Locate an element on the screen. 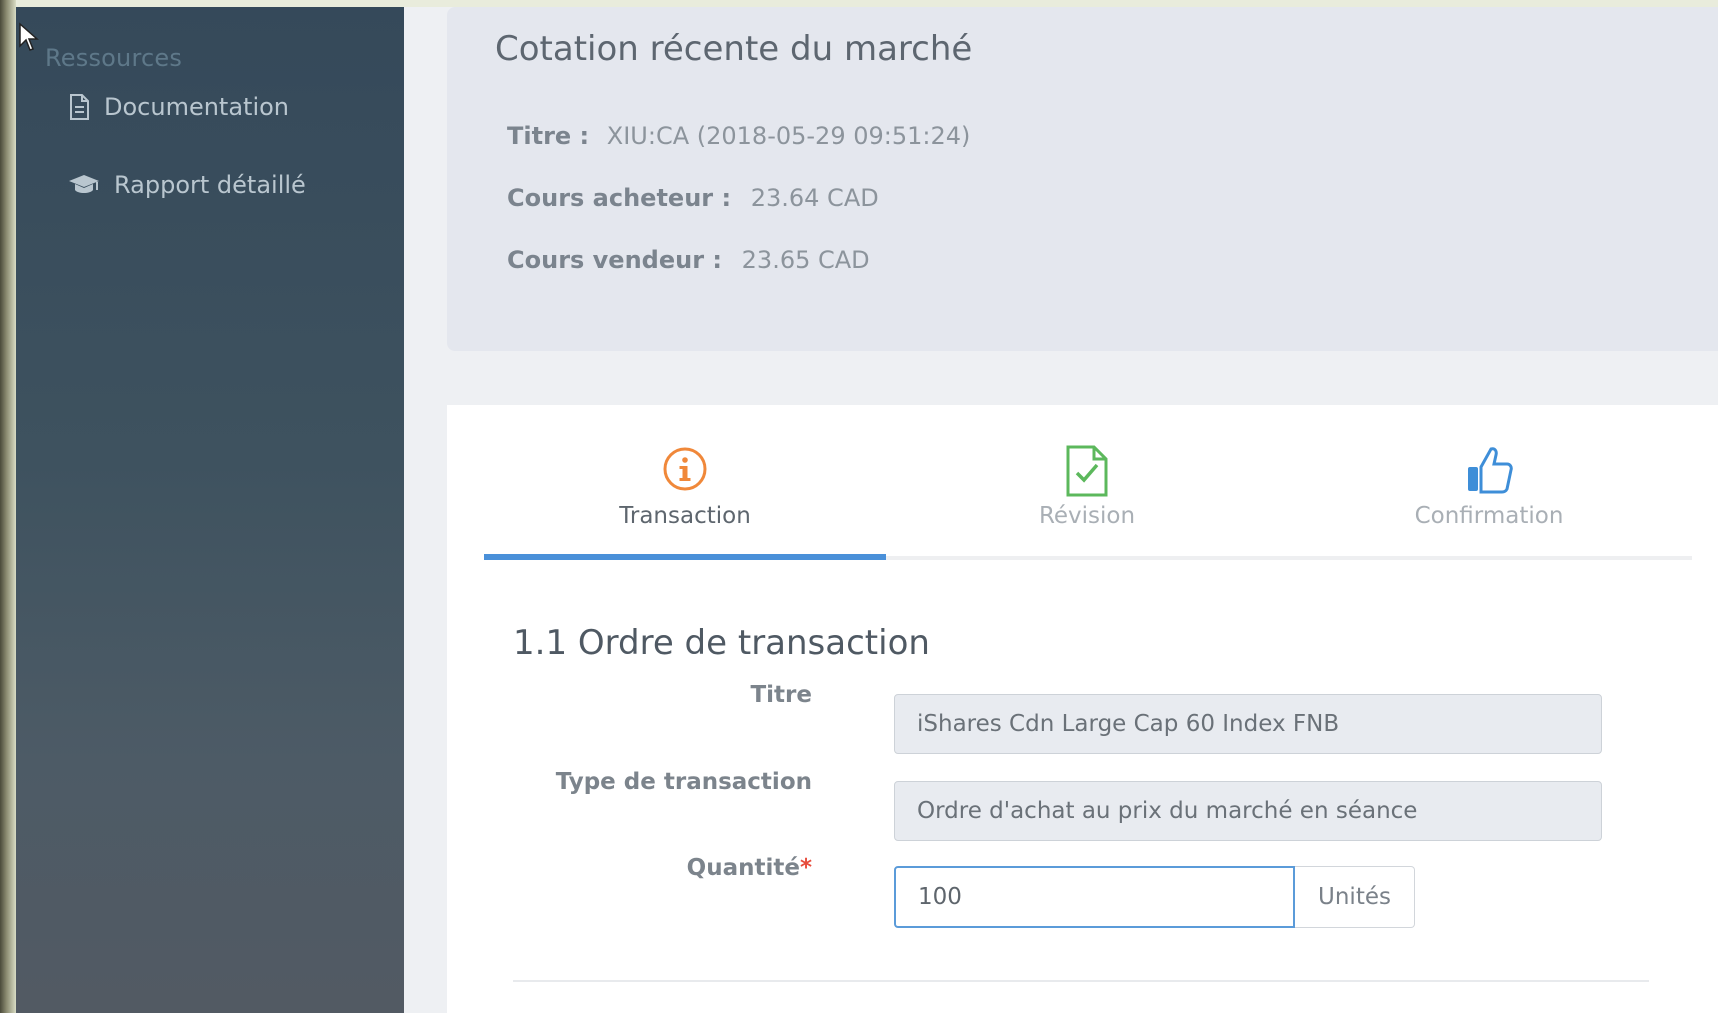 This screenshot has height=1013, width=1718. quantity-input: 100 is located at coordinates (1094, 897).